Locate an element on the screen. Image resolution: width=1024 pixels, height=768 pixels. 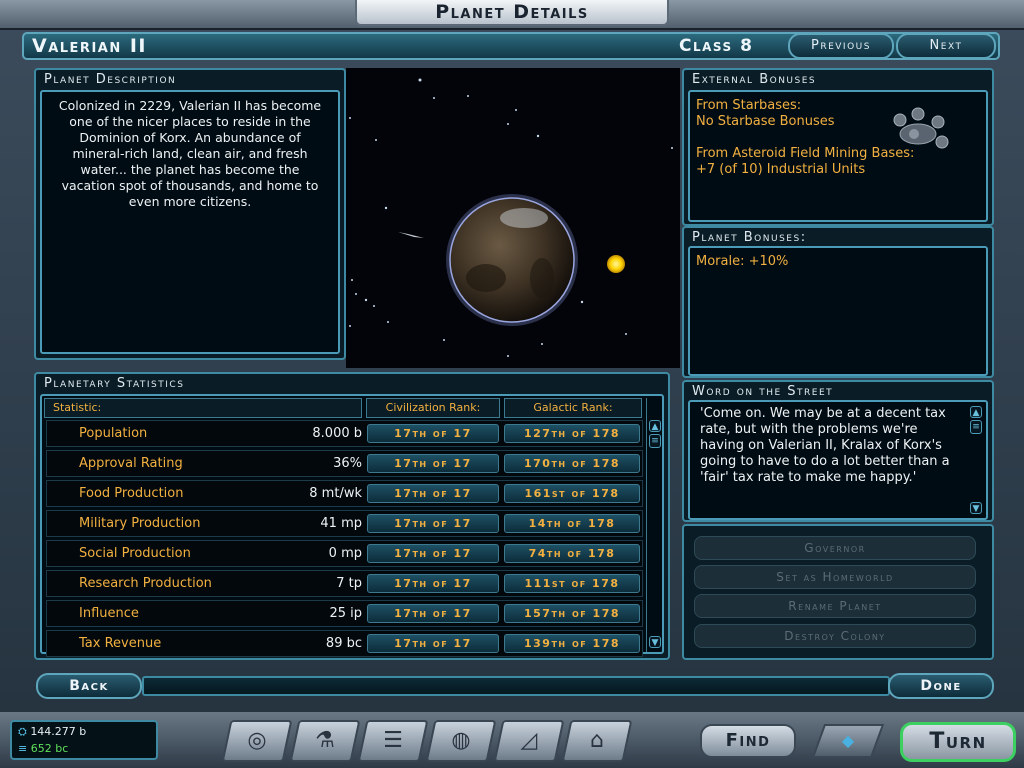
table-row: Approval Rating 36% 17th of 17 170th of 178 is located at coordinates (344, 463).